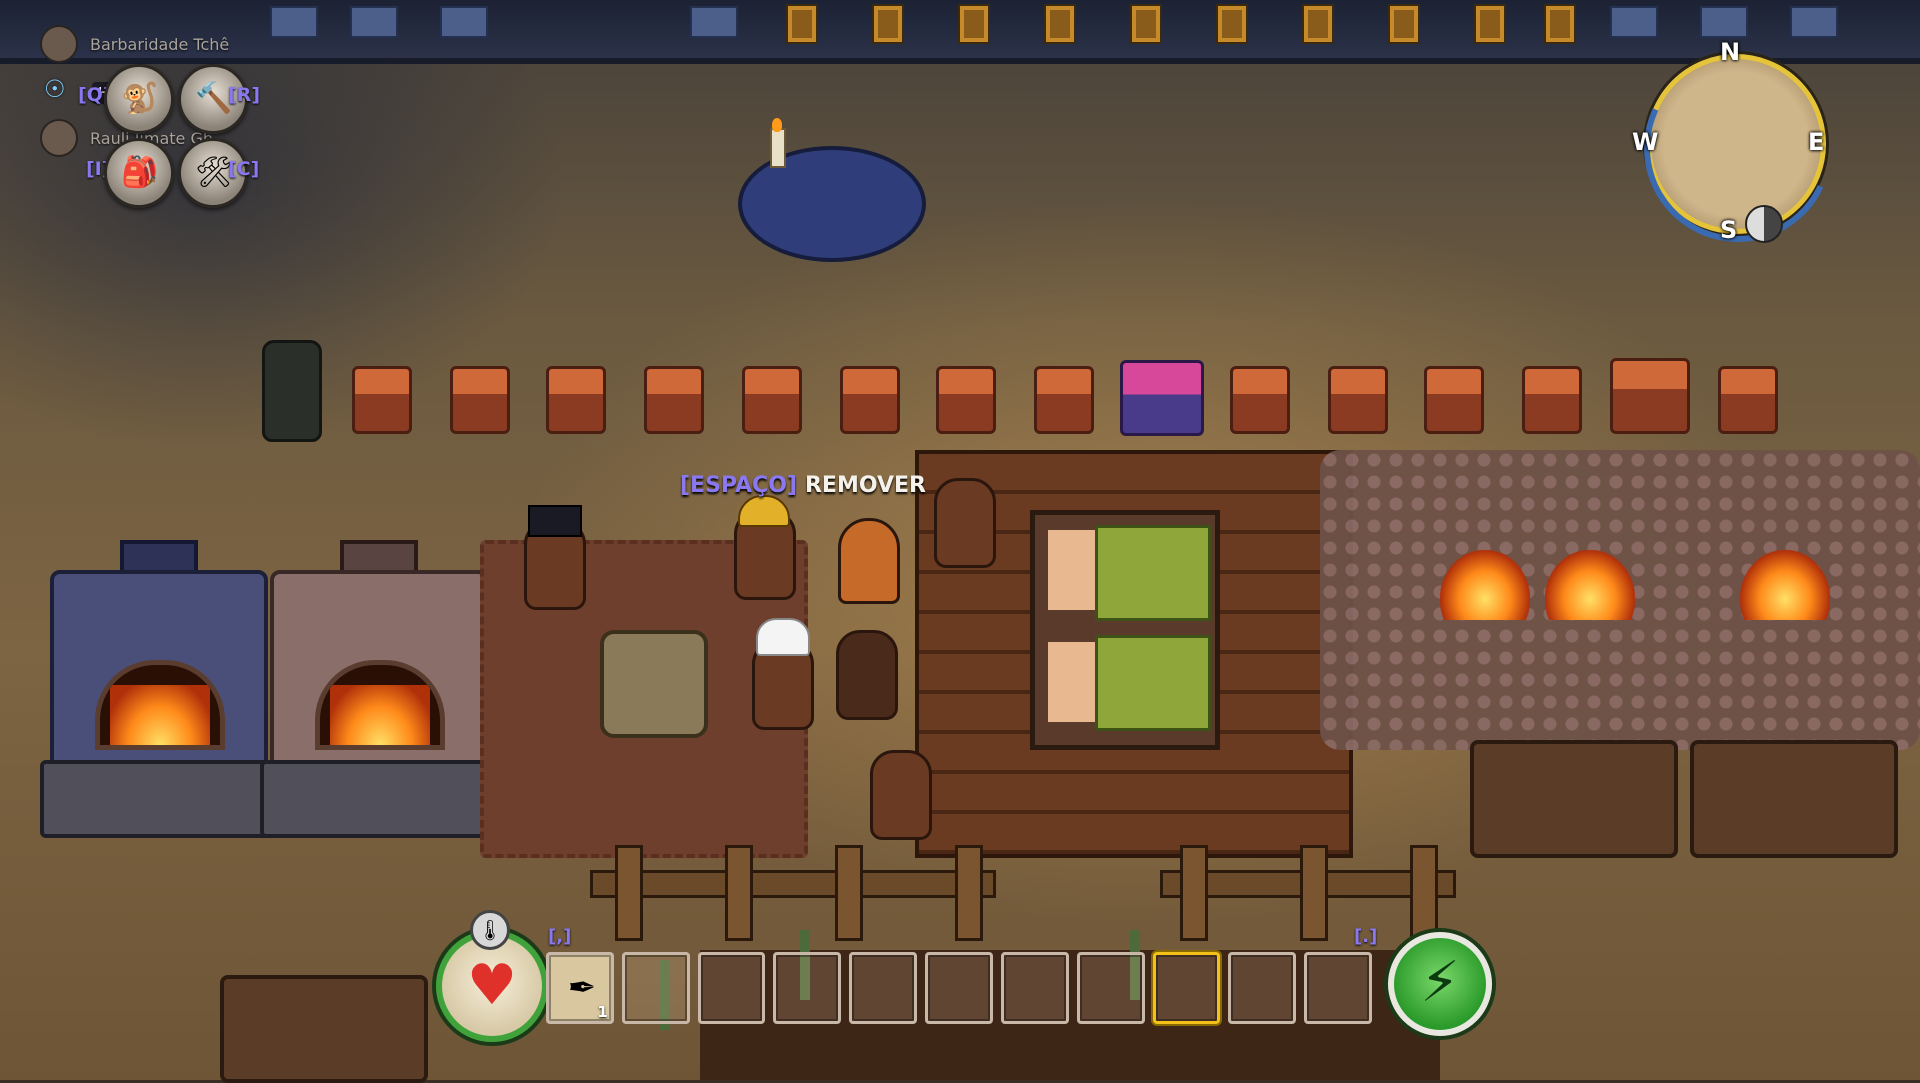  I want to click on hotbar-slot: ✒ 1, so click(580, 988).